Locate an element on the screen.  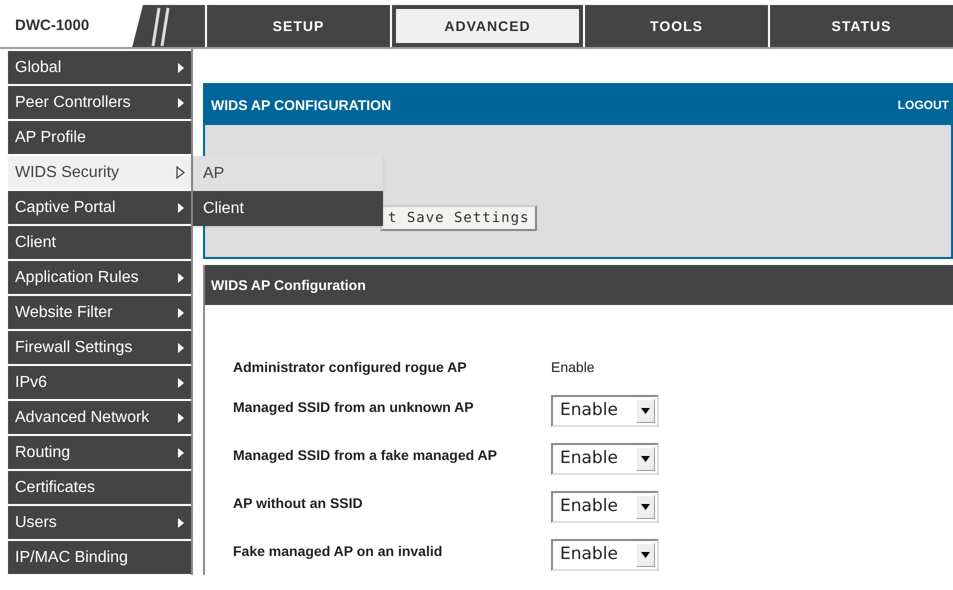
nav-tab: STATUS is located at coordinates (861, 26).